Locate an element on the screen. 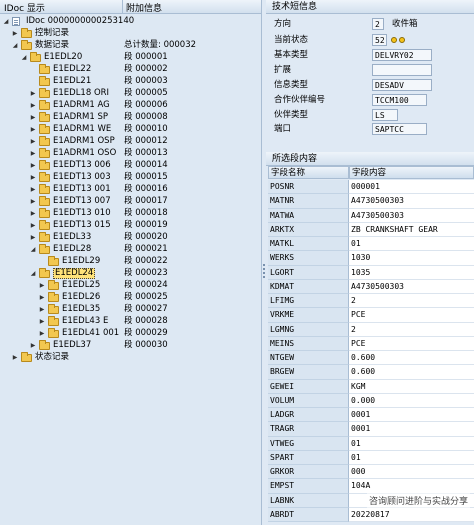 This screenshot has width=474, height=525. tree-node: ▶ E1EDL33 段 000020 is located at coordinates (130, 237).